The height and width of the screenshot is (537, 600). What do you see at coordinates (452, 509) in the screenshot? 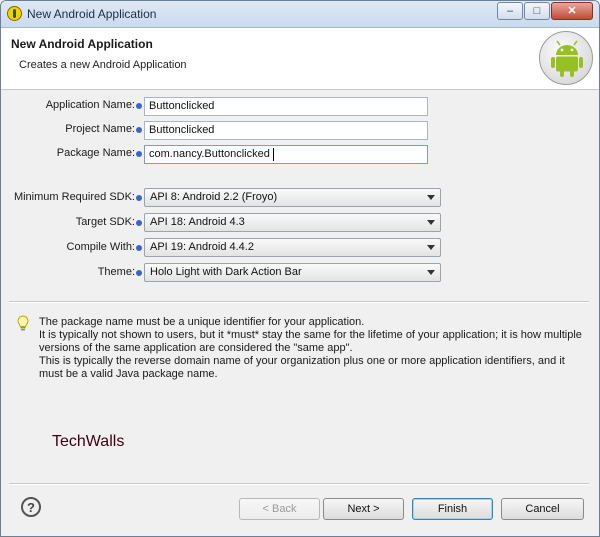
I see `finish-button: Finish` at bounding box center [452, 509].